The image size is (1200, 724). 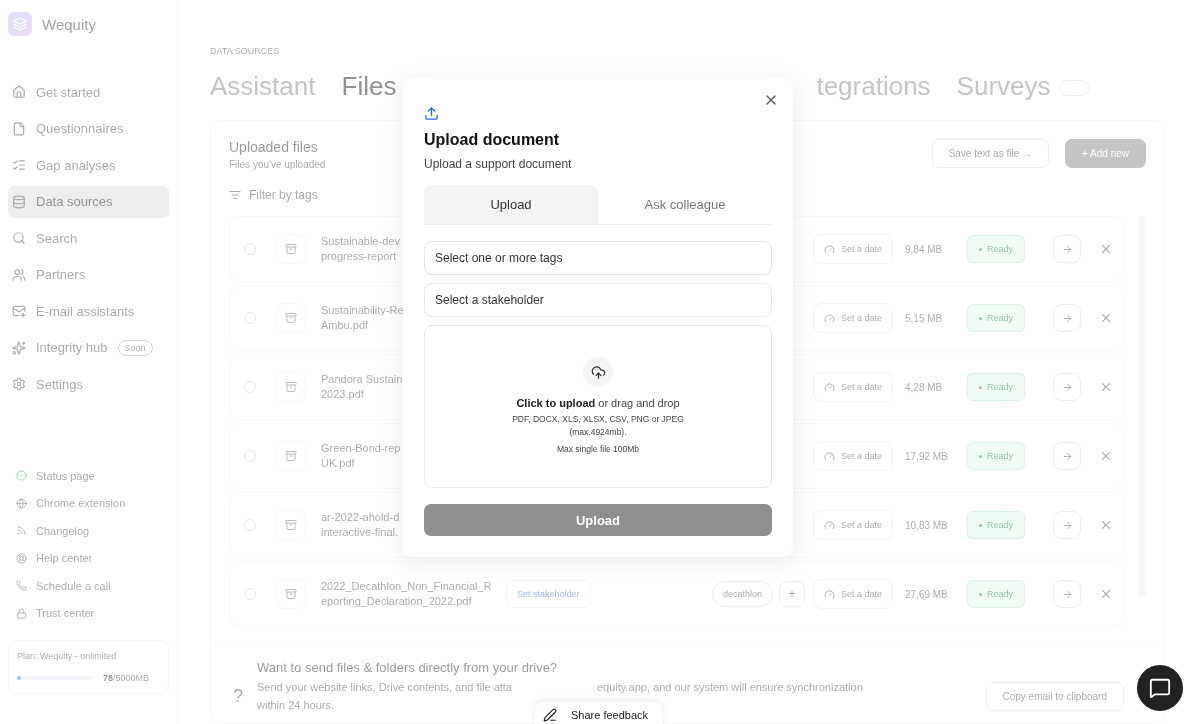 What do you see at coordinates (927, 525) in the screenshot?
I see `file-size: 10,83 MB` at bounding box center [927, 525].